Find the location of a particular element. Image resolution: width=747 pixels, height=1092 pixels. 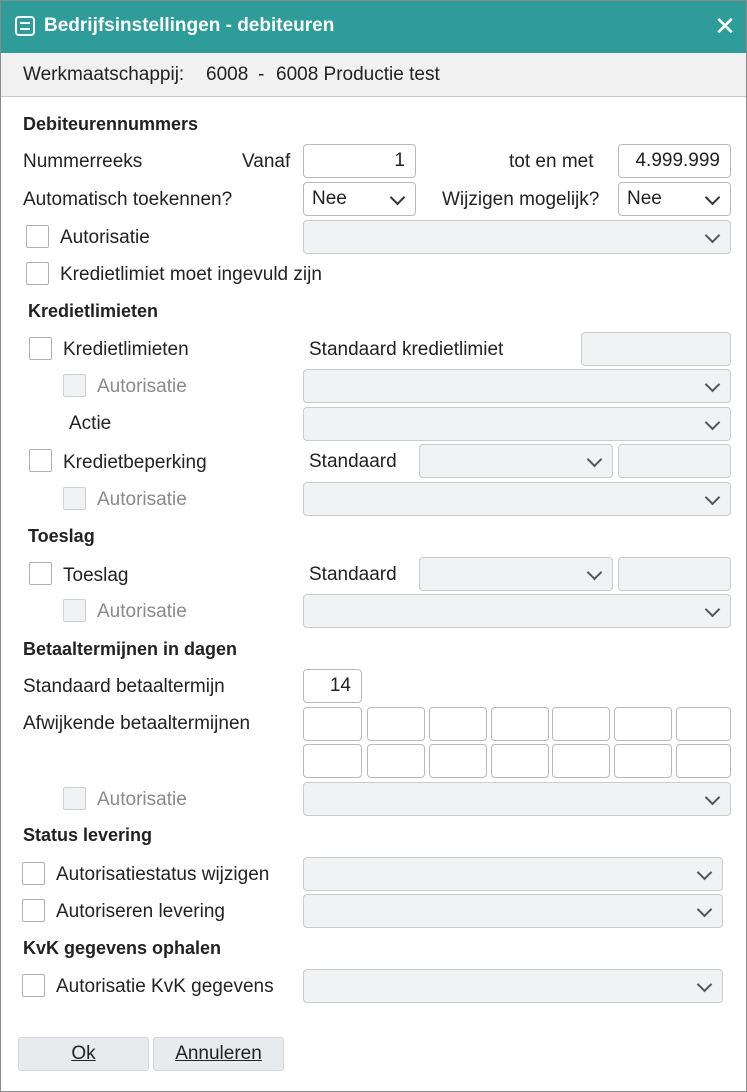

autoriseren-levering-label: Autoriseren levering is located at coordinates (140, 911).